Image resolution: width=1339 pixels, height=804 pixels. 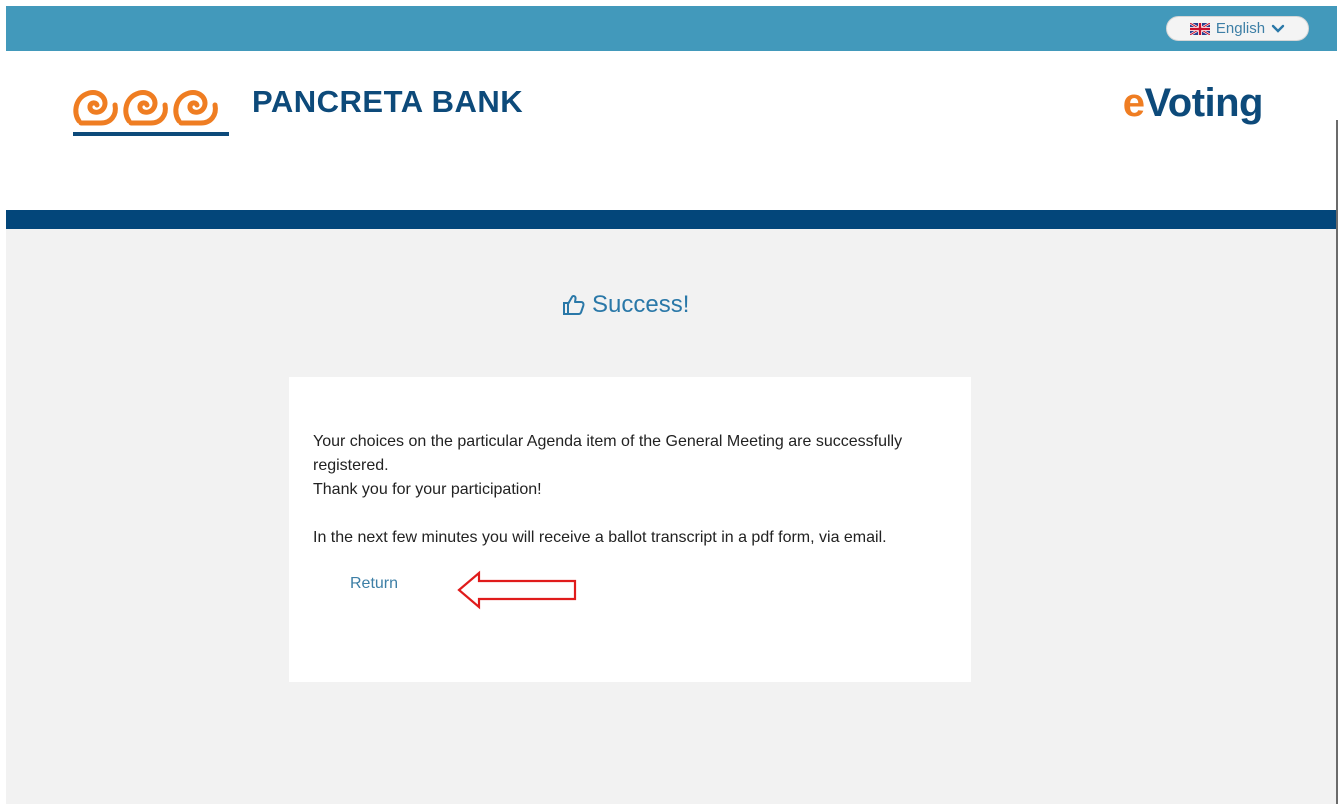 I want to click on top-bar: English, so click(x=671, y=28).